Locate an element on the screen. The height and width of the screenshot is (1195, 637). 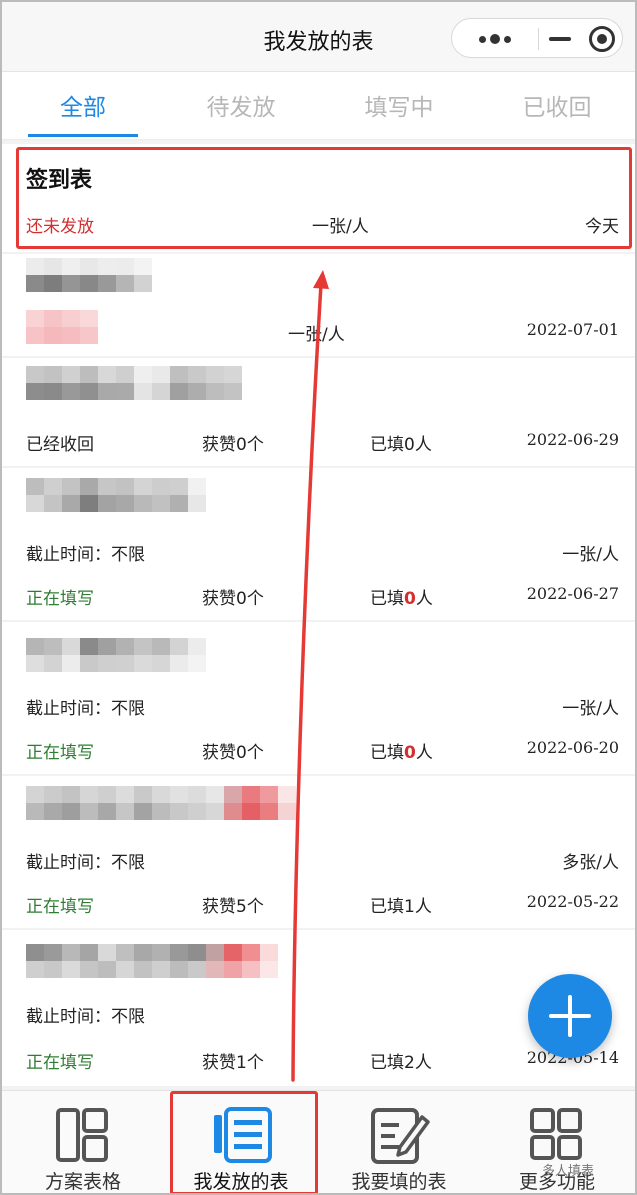
nav-templates: 方案表格 is located at coordinates (83, 1142).